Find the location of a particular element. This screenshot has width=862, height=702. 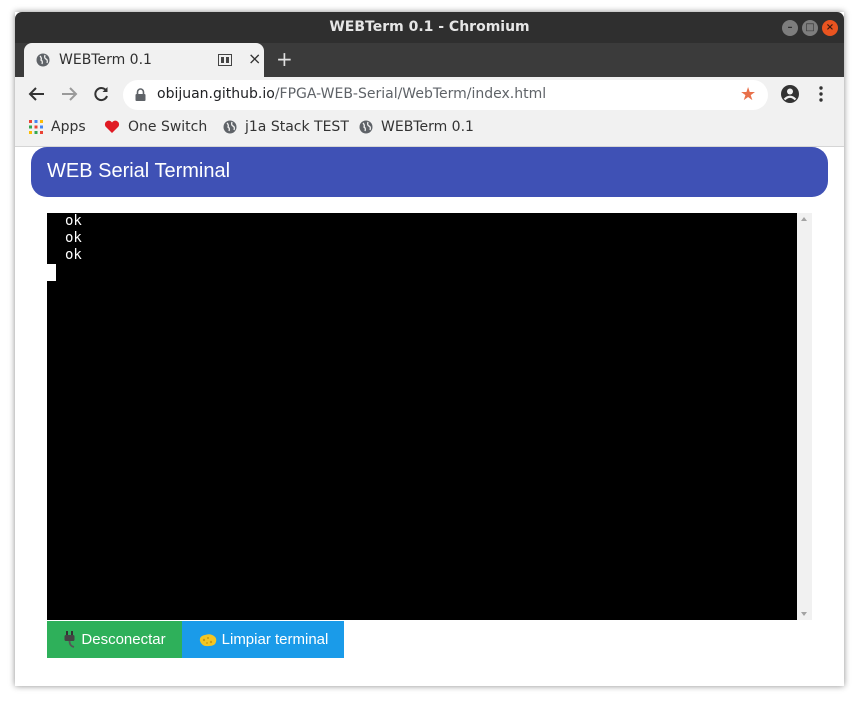

tab-title: WEBTerm 0.1 is located at coordinates (105, 60).